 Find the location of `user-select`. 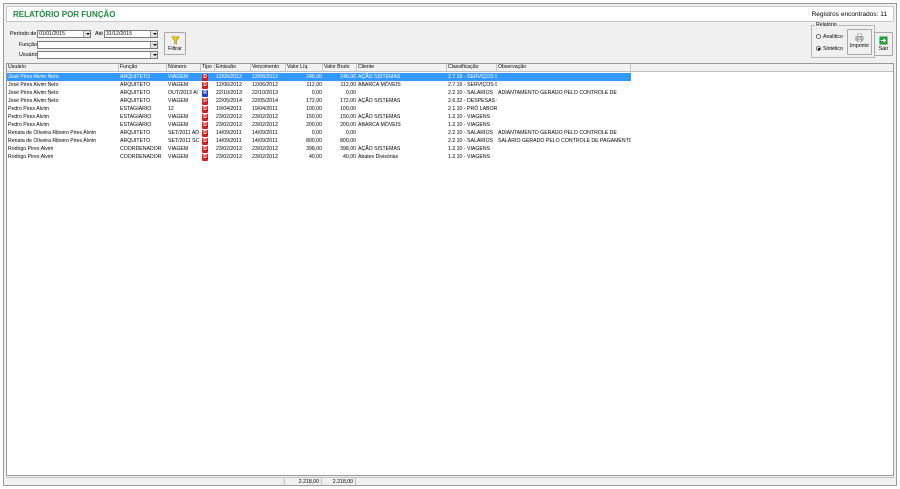

user-select is located at coordinates (97, 55).